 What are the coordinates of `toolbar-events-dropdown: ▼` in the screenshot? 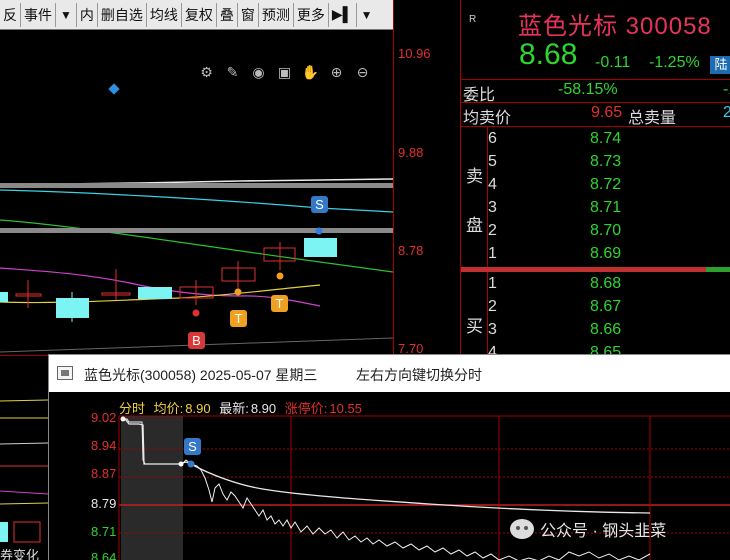 It's located at (66, 14).